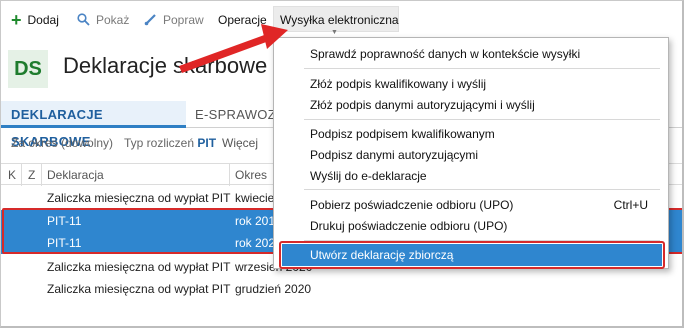 Image resolution: width=684 pixels, height=328 pixels. Describe the element at coordinates (233, 48) in the screenshot. I see `annotation-arrow-icon` at that location.